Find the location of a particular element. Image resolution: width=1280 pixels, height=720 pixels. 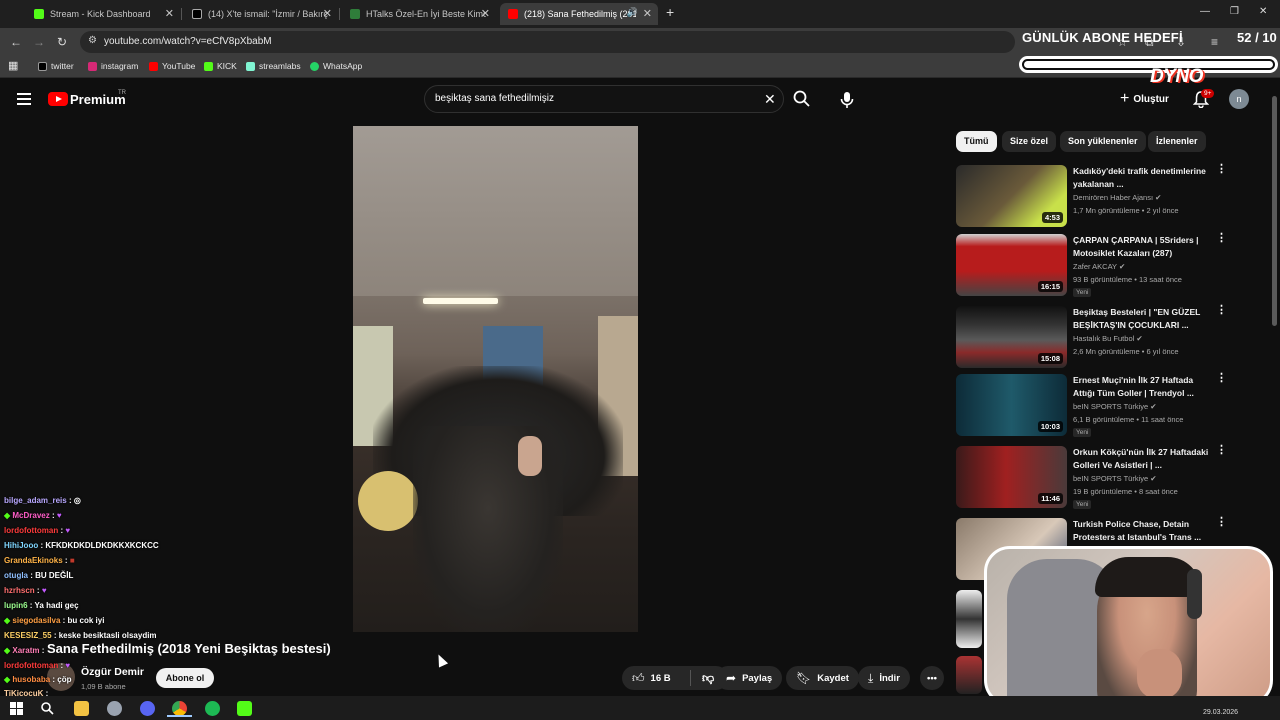

search-input: beşiktaş sana fethedilmişiz is located at coordinates (494, 98).